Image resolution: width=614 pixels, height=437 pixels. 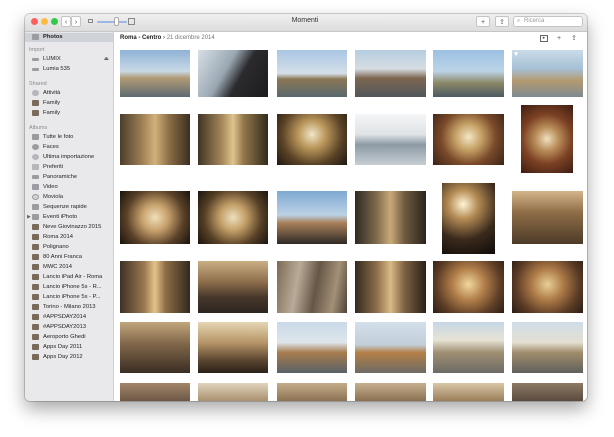 What do you see at coordinates (64, 337) in the screenshot?
I see `sidebar-item-label: Aeroporto Ghedi` at bounding box center [64, 337].